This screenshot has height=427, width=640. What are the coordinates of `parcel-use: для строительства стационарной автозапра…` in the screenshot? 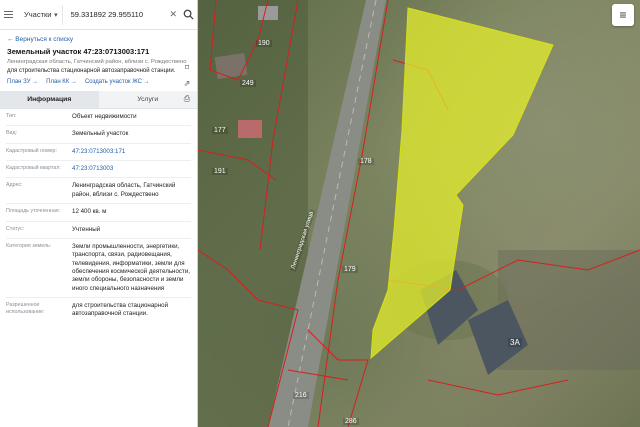 It's located at (91, 71).